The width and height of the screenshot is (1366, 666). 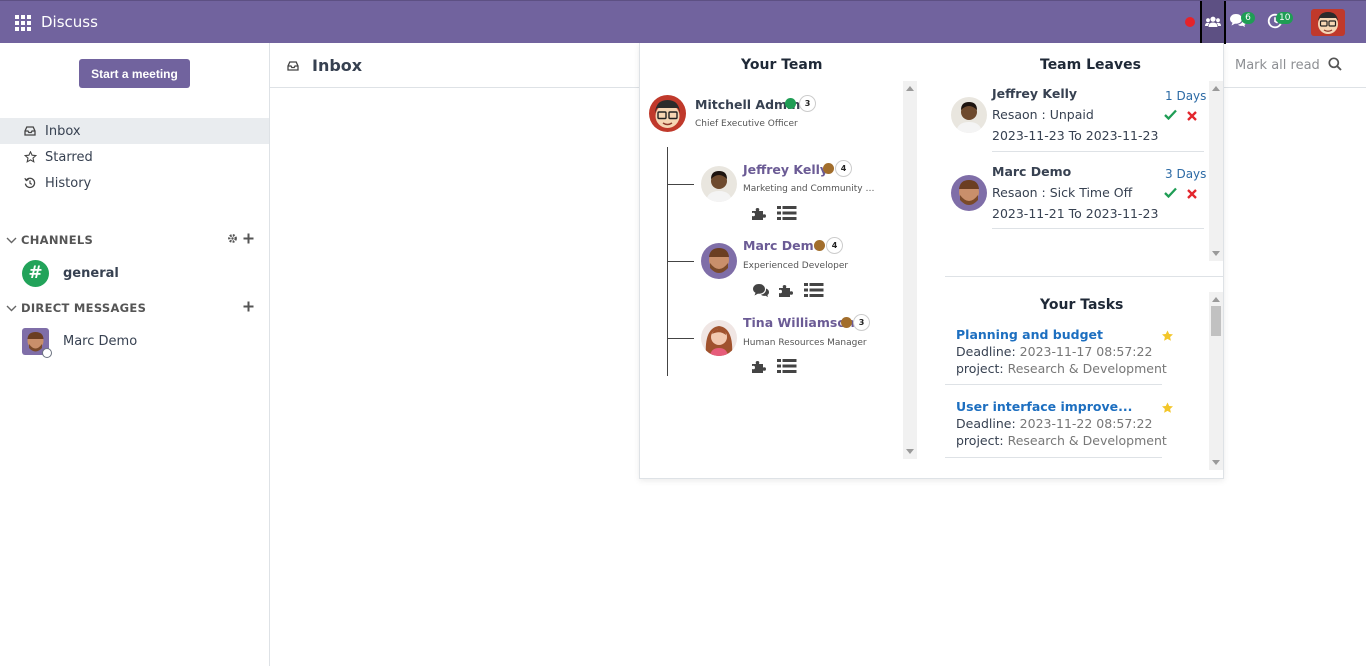 What do you see at coordinates (1190, 22) in the screenshot?
I see `recording-indicator` at bounding box center [1190, 22].